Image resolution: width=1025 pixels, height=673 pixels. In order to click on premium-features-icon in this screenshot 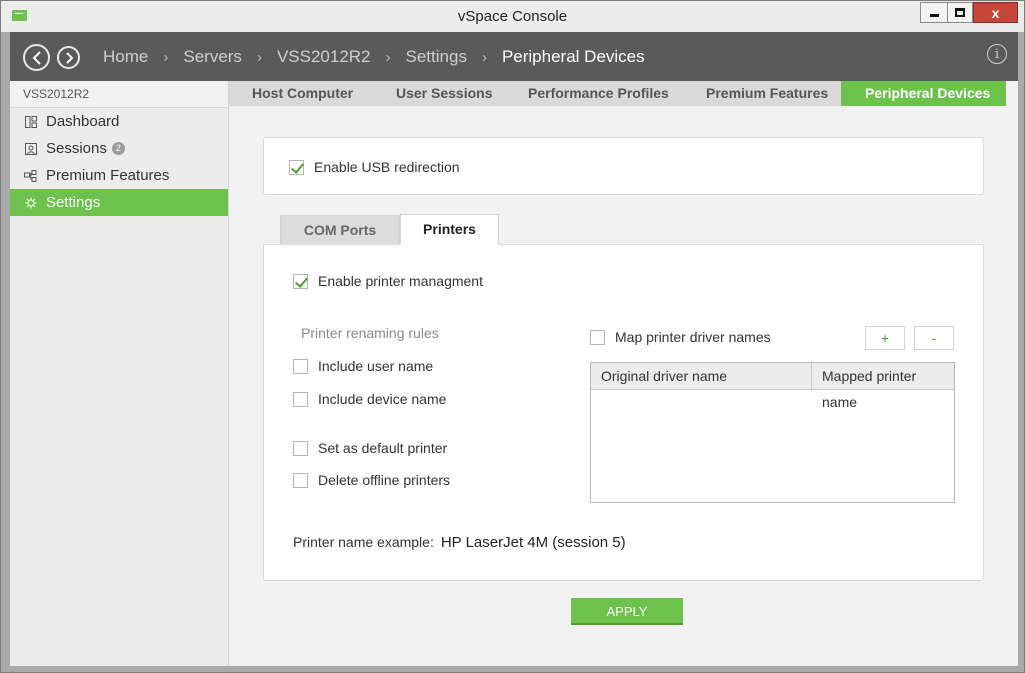, I will do `click(30, 175)`.